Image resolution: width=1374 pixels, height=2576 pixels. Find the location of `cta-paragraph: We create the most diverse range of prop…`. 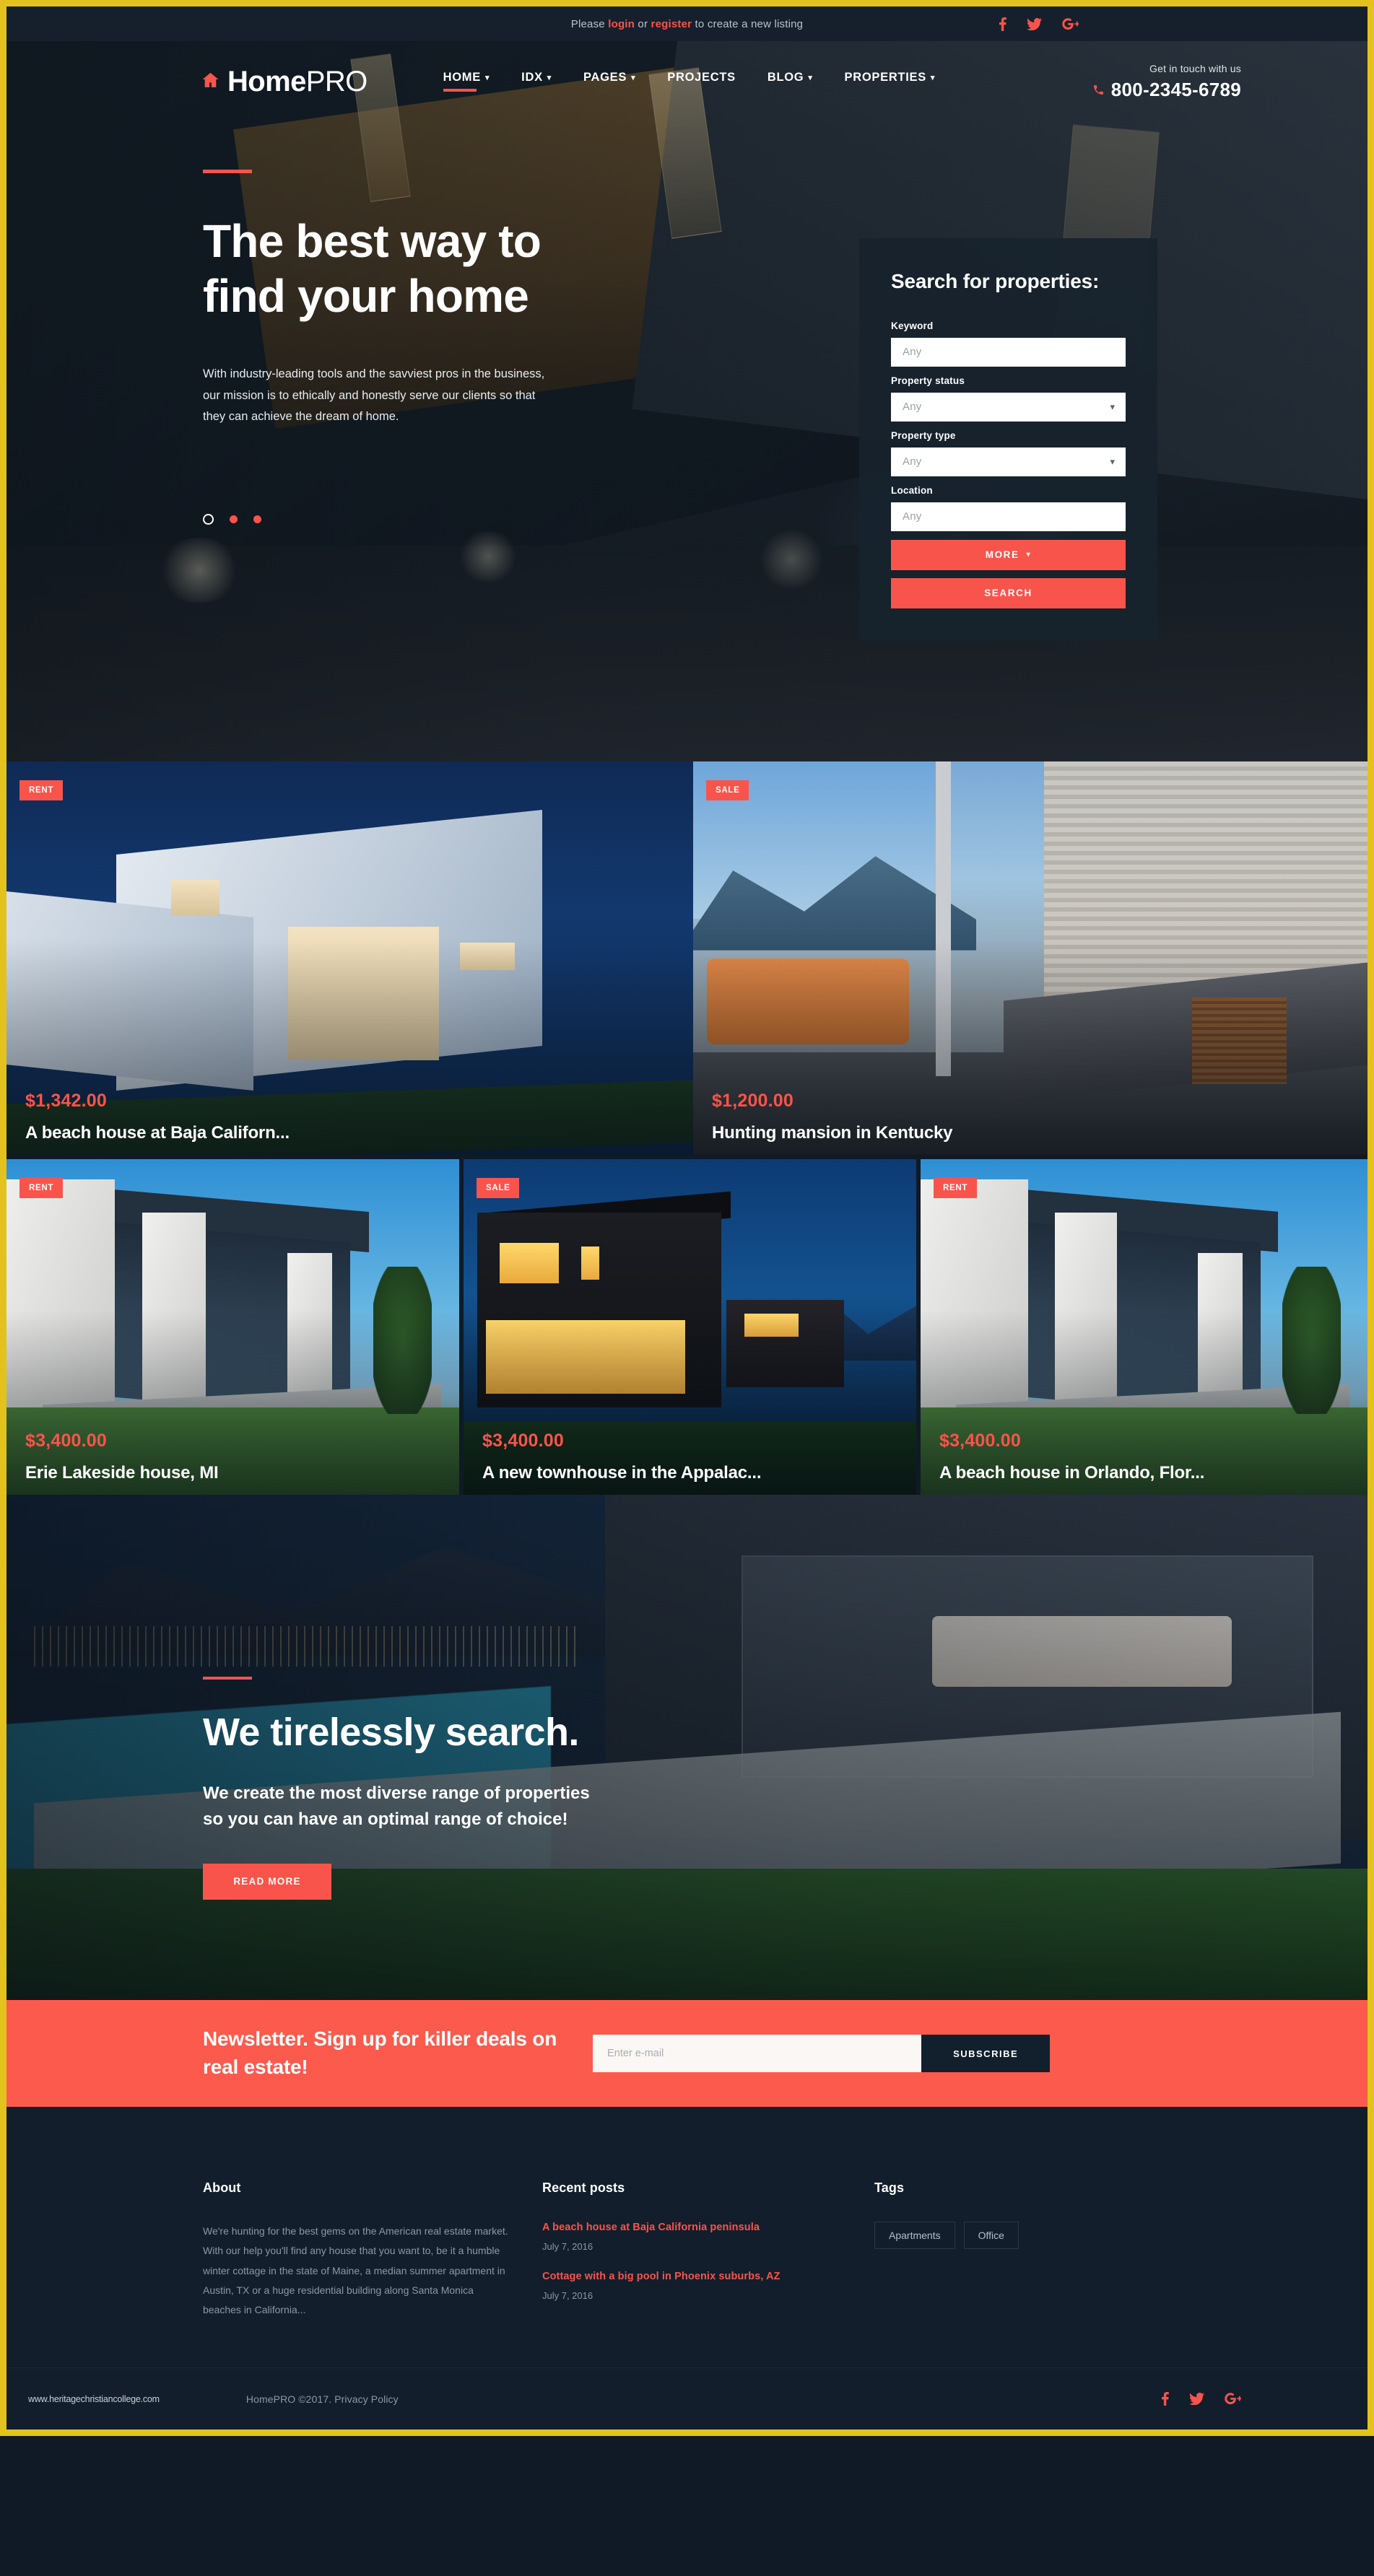

cta-paragraph: We create the most diverse range of prop… is located at coordinates (484, 1807).